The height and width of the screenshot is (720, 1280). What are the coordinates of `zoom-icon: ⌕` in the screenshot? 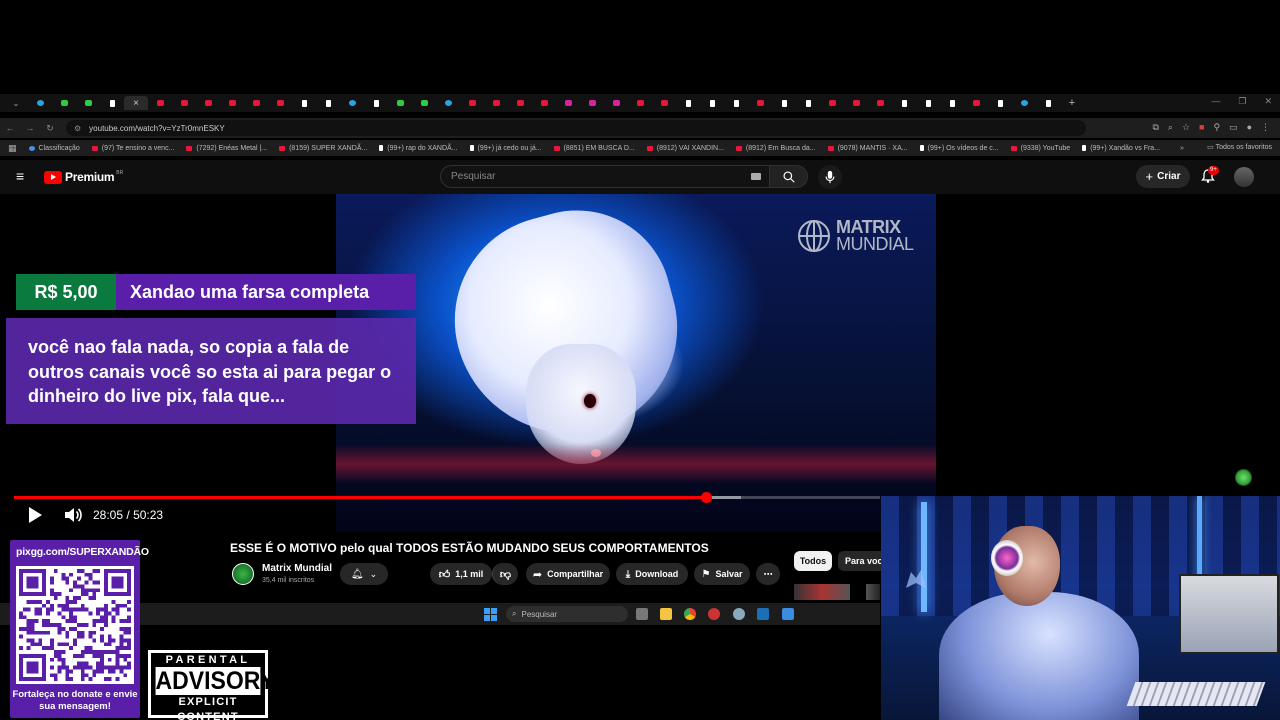 It's located at (1170, 127).